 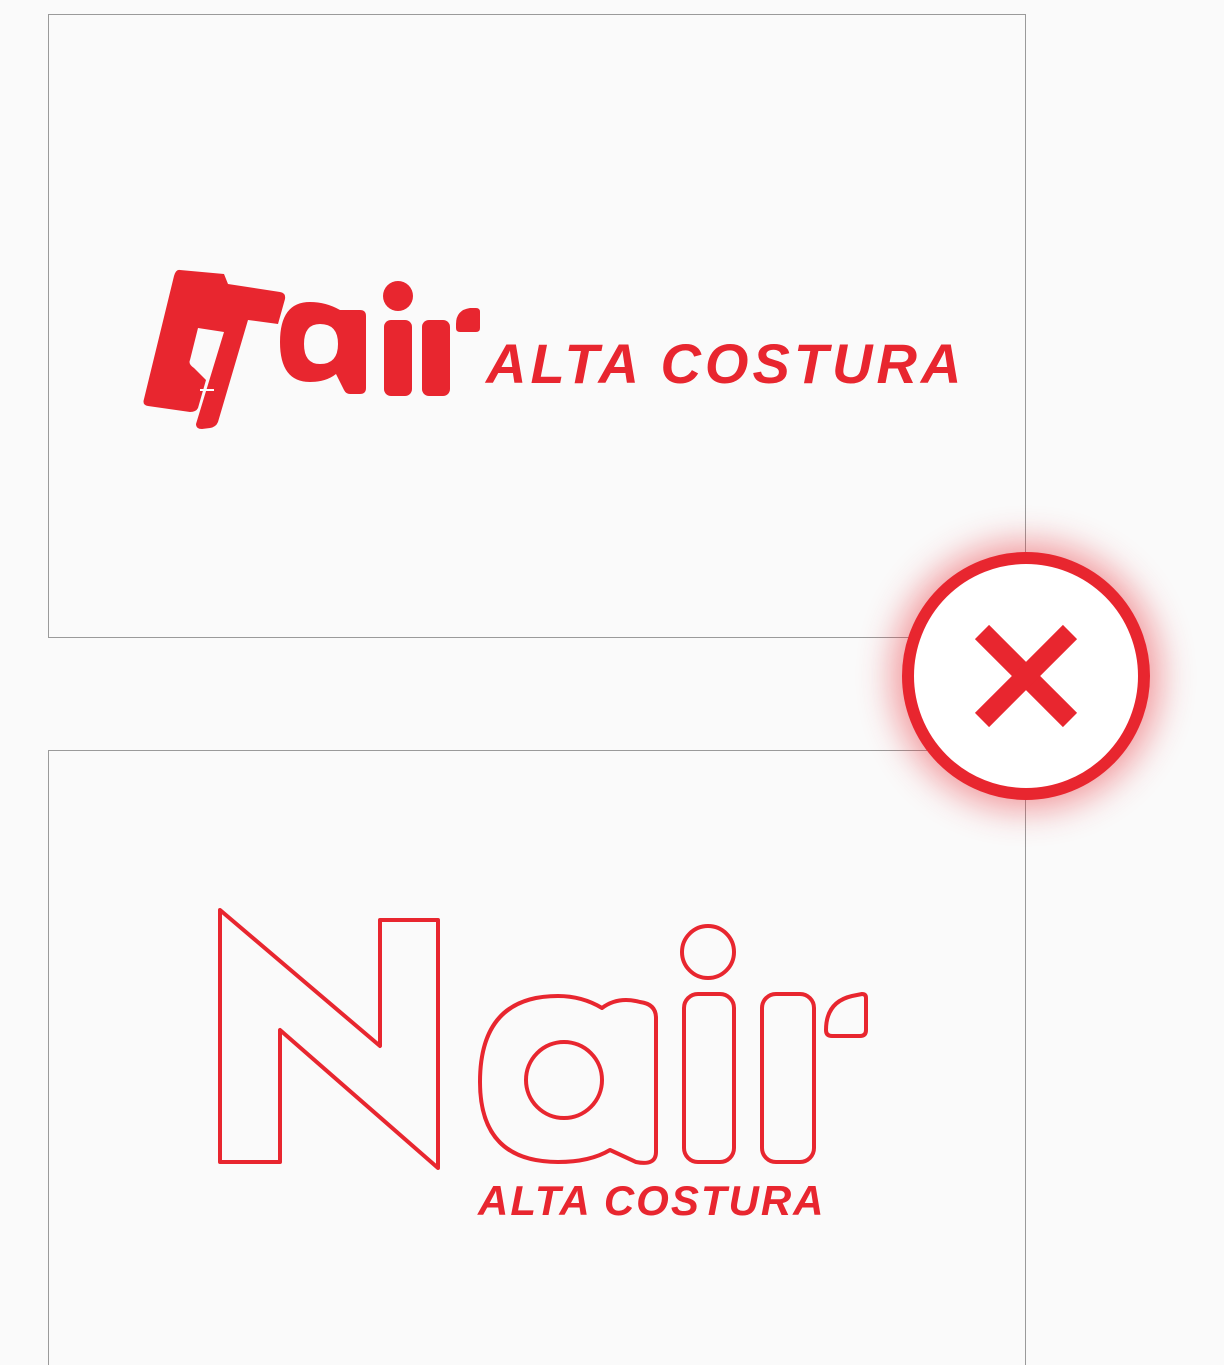 I want to click on close-icon, so click(x=1026, y=676).